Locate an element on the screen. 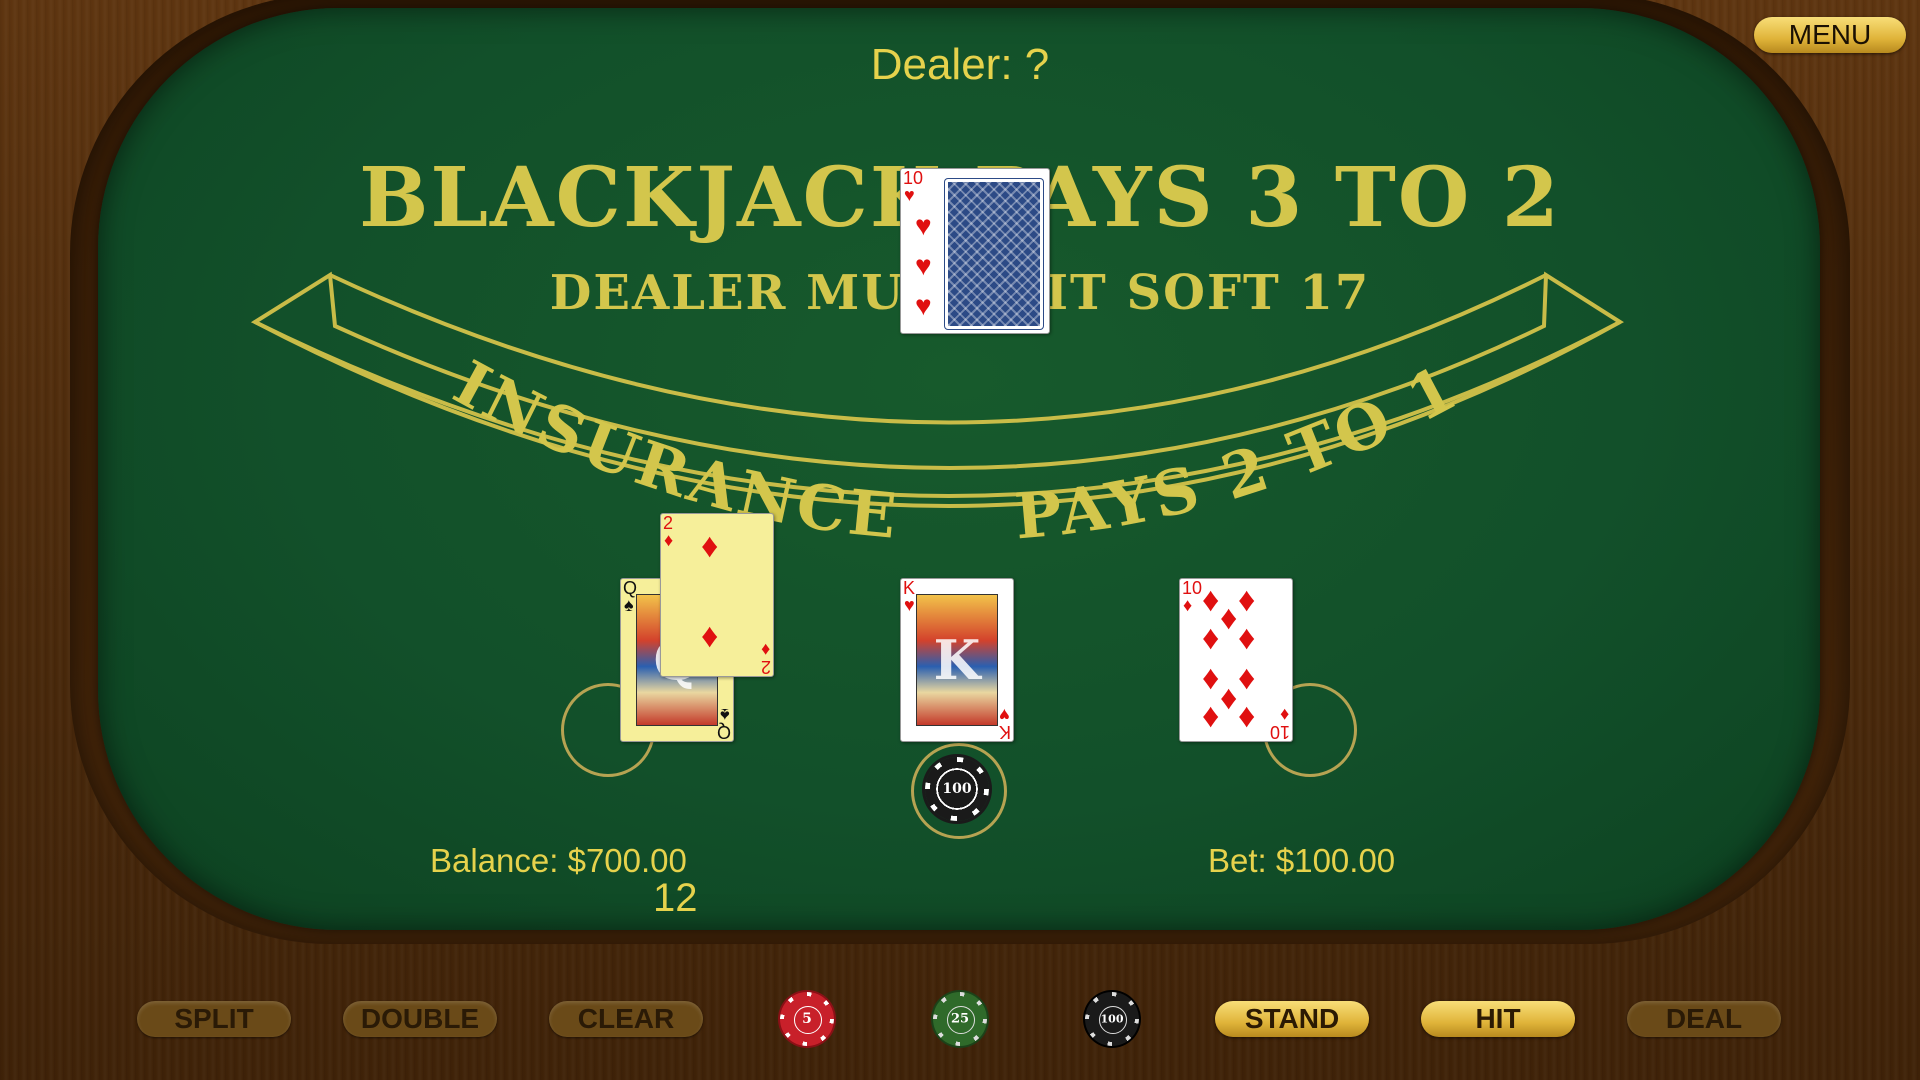  insurance-right-text: PAYS 2 TO 1 is located at coordinates (1239, 452).